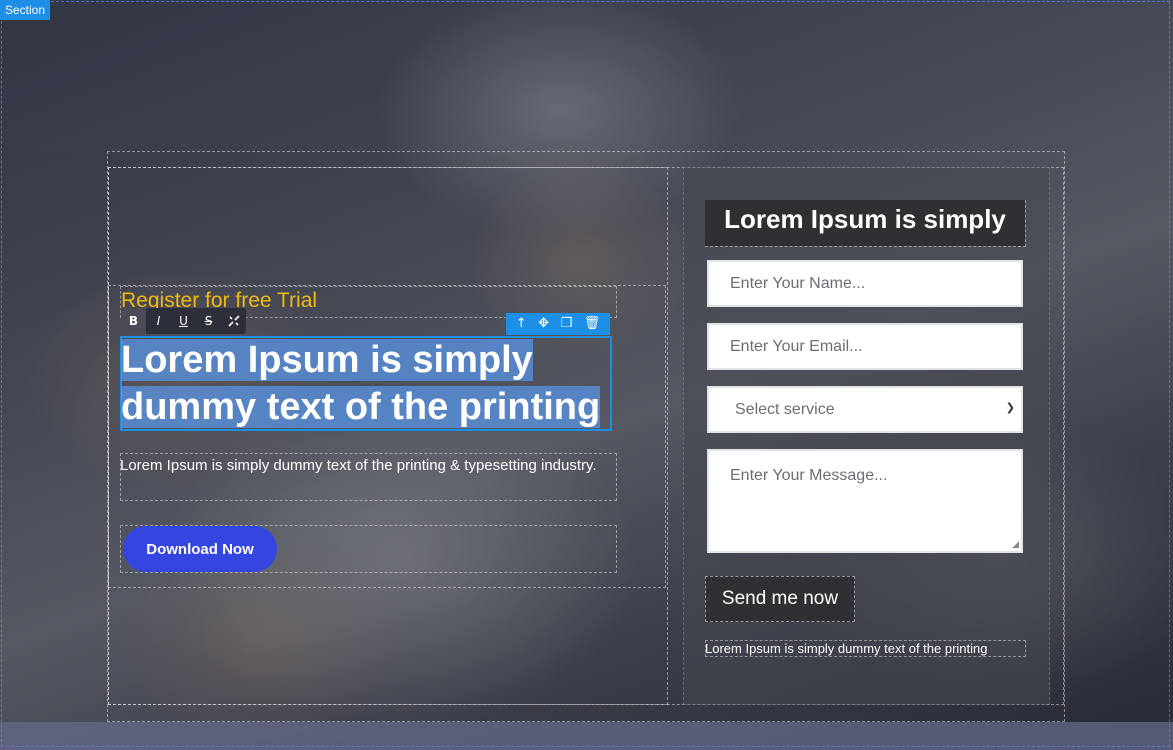  What do you see at coordinates (865, 223) in the screenshot?
I see `form-title: Lorem Ipsum is simply` at bounding box center [865, 223].